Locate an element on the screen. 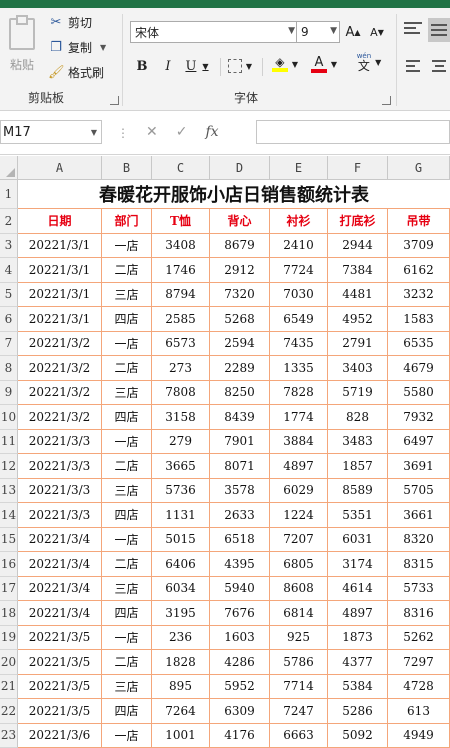 Image resolution: width=450 pixels, height=748 pixels. row-header: 17 is located at coordinates (9, 589).